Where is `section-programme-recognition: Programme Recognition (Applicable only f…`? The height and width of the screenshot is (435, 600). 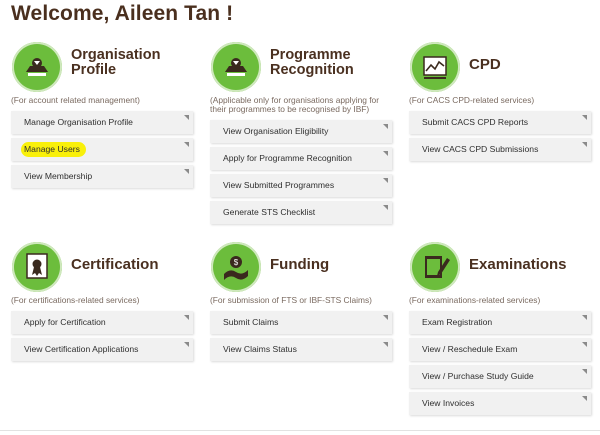
section-programme-recognition: Programme Recognition (Applicable only f… is located at coordinates (301, 135).